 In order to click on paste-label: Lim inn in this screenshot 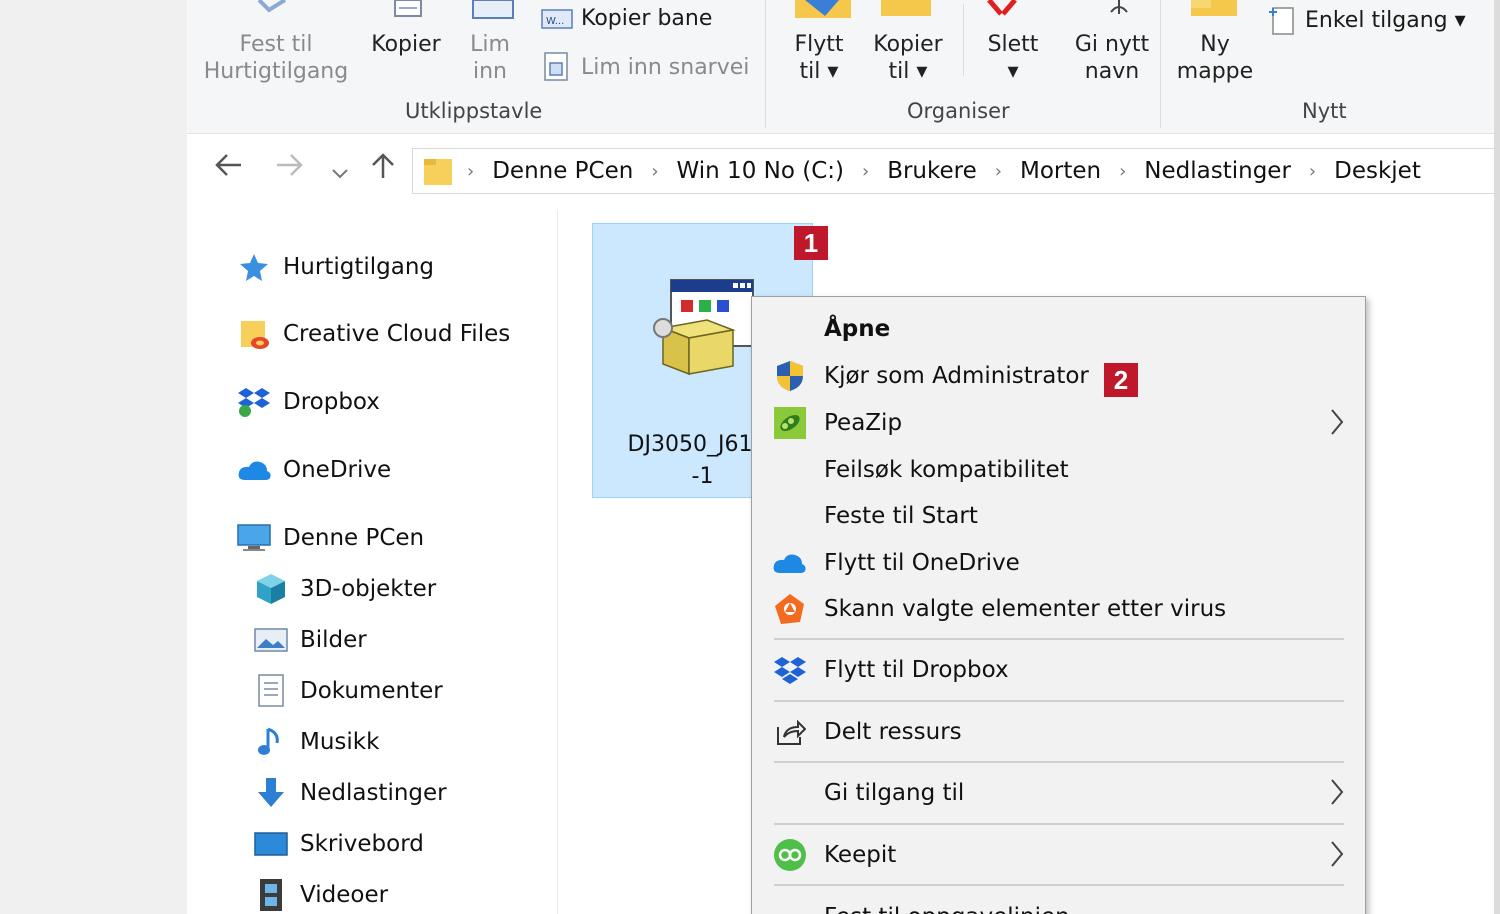, I will do `click(490, 58)`.